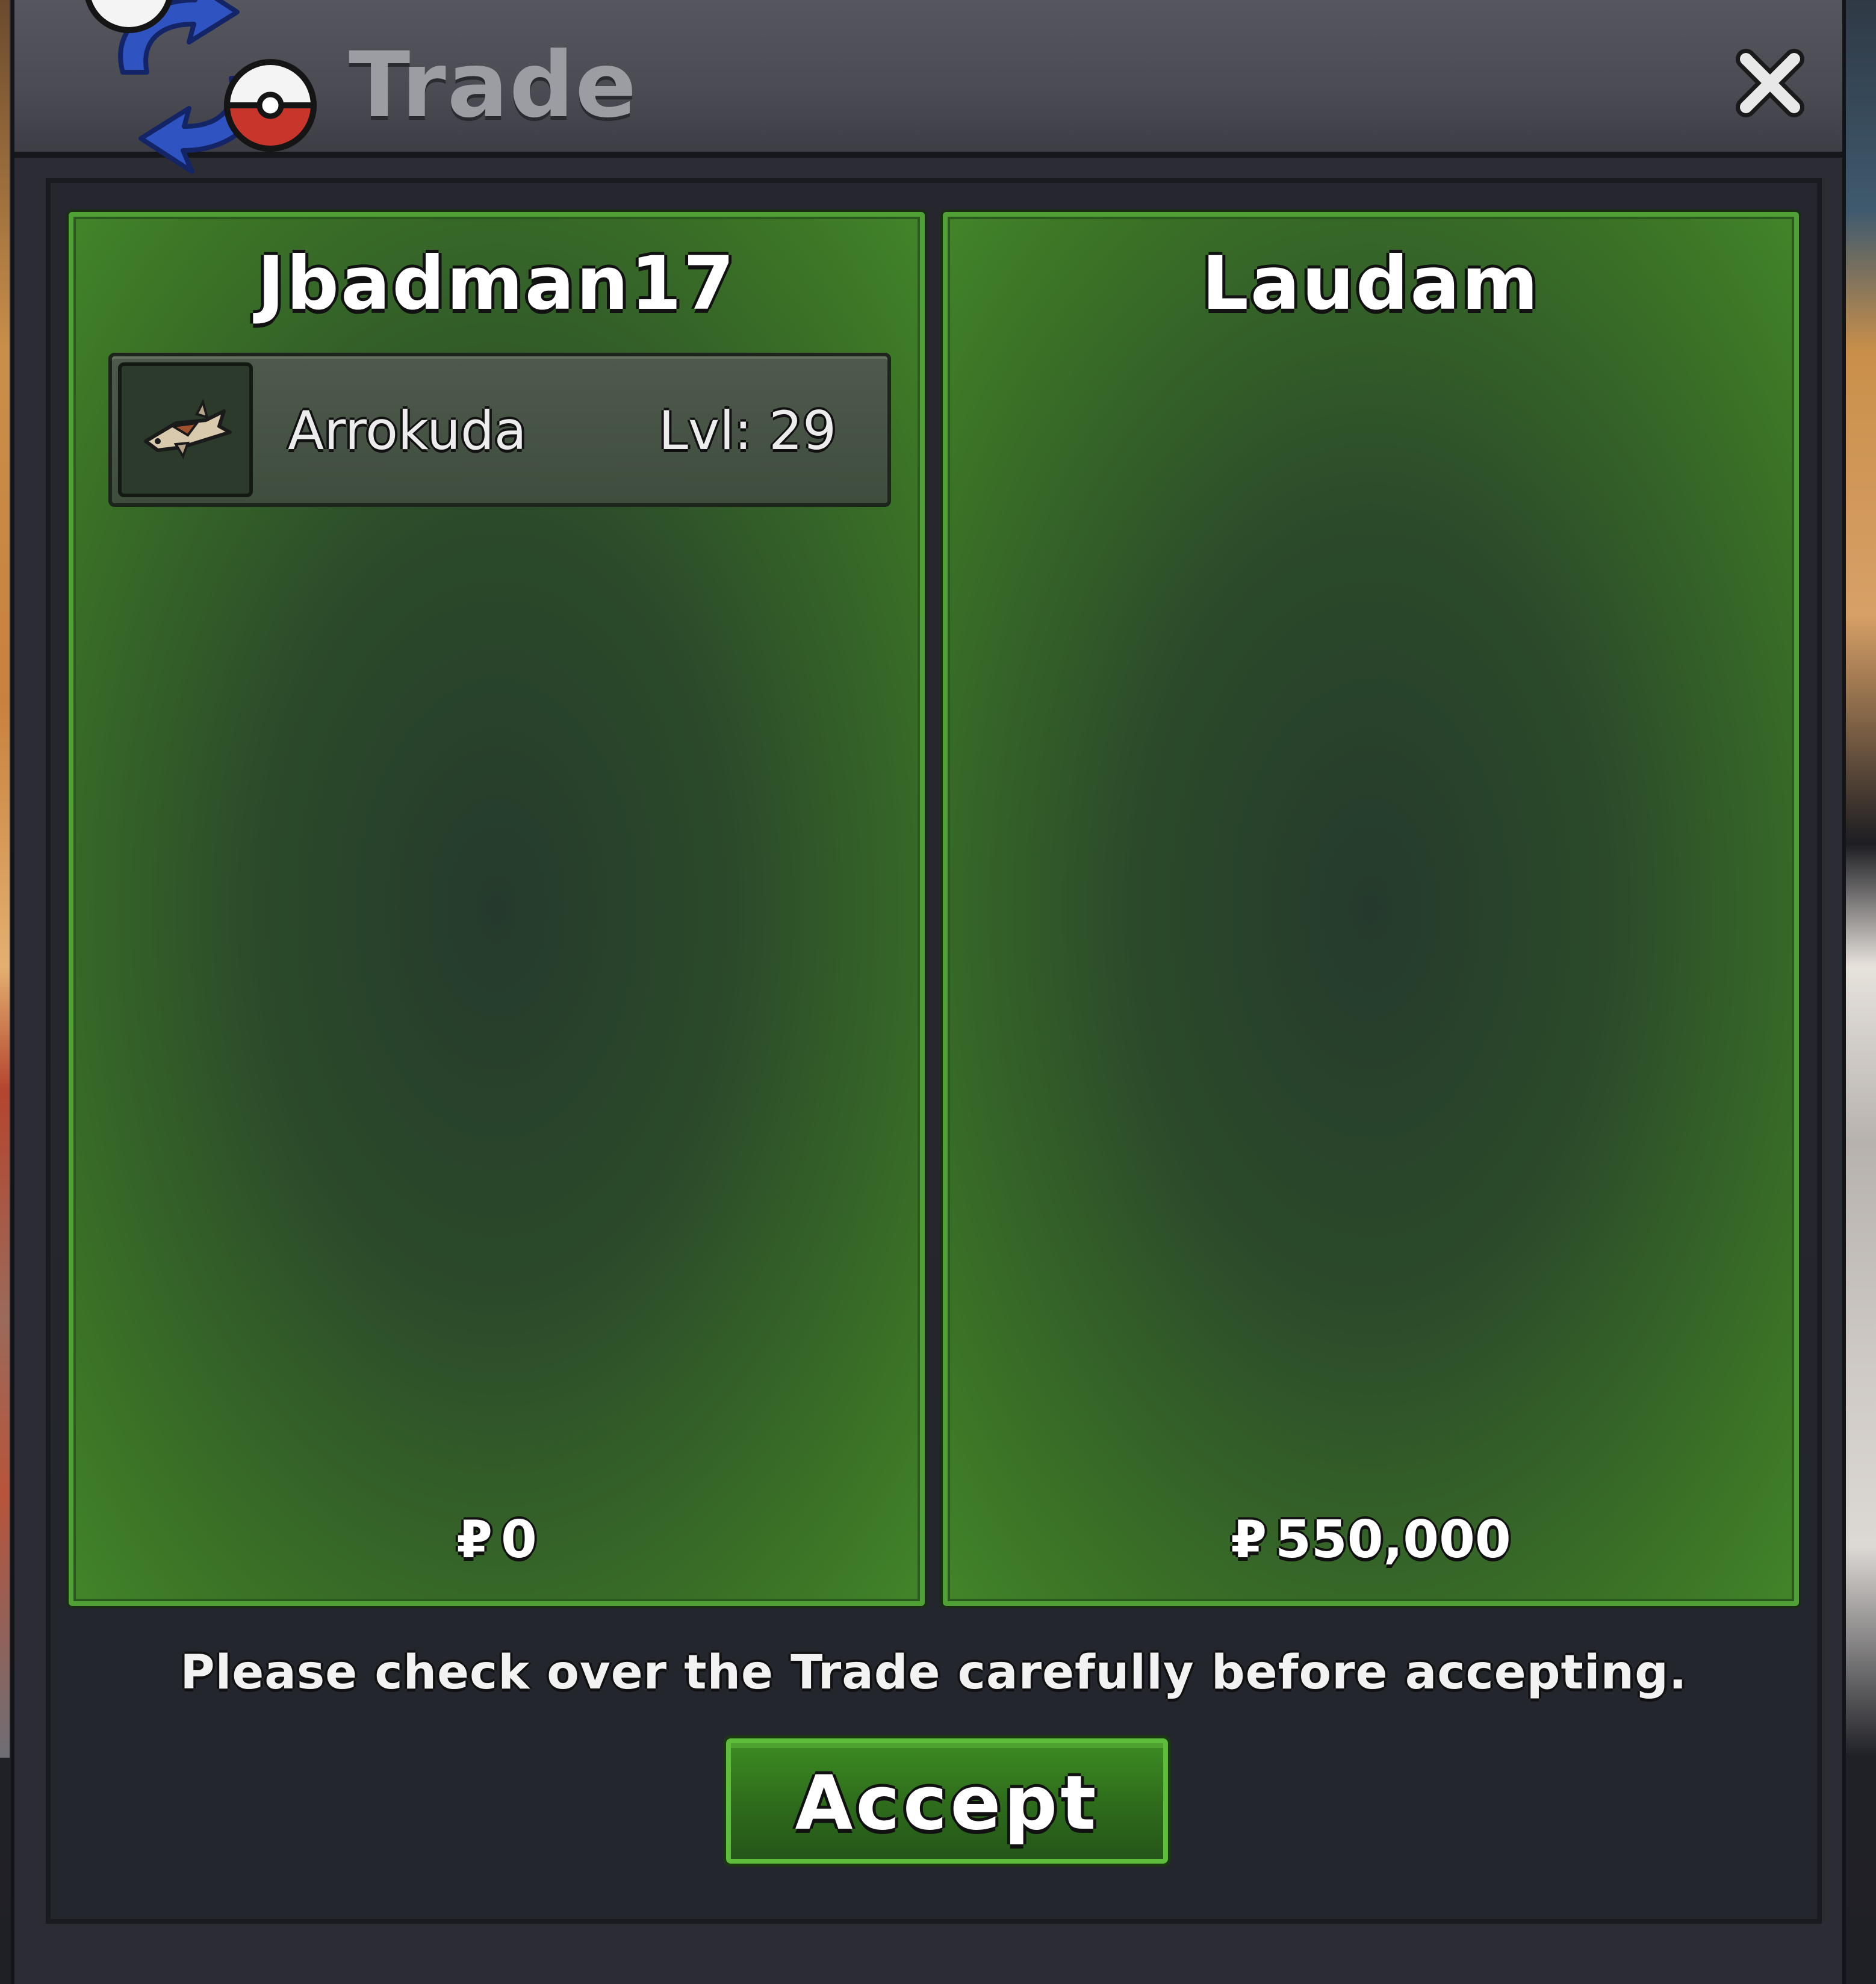  Describe the element at coordinates (5, 879) in the screenshot. I see `background-world-left` at that location.